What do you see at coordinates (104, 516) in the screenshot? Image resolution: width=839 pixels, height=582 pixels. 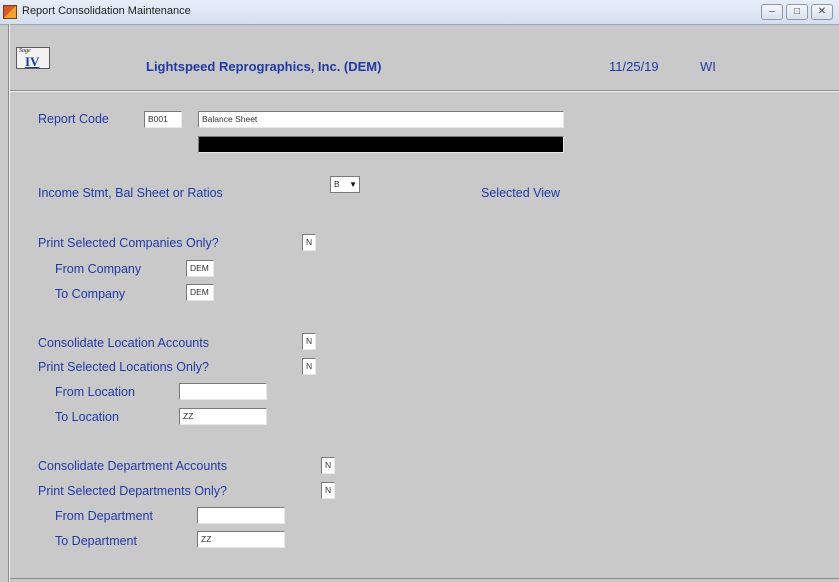 I see `from-department-label: From Department` at bounding box center [104, 516].